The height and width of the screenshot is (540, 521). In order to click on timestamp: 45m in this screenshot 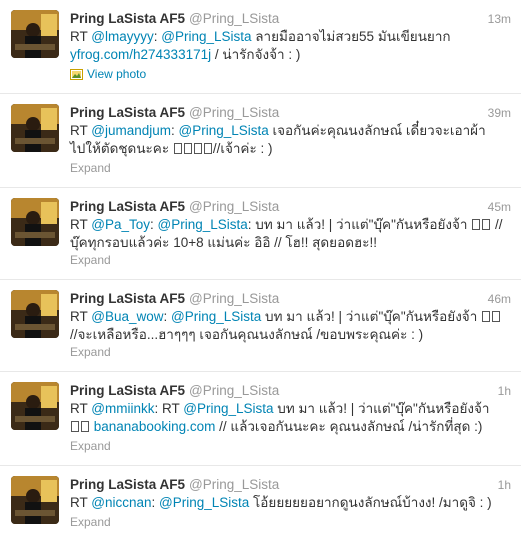, I will do `click(499, 207)`.